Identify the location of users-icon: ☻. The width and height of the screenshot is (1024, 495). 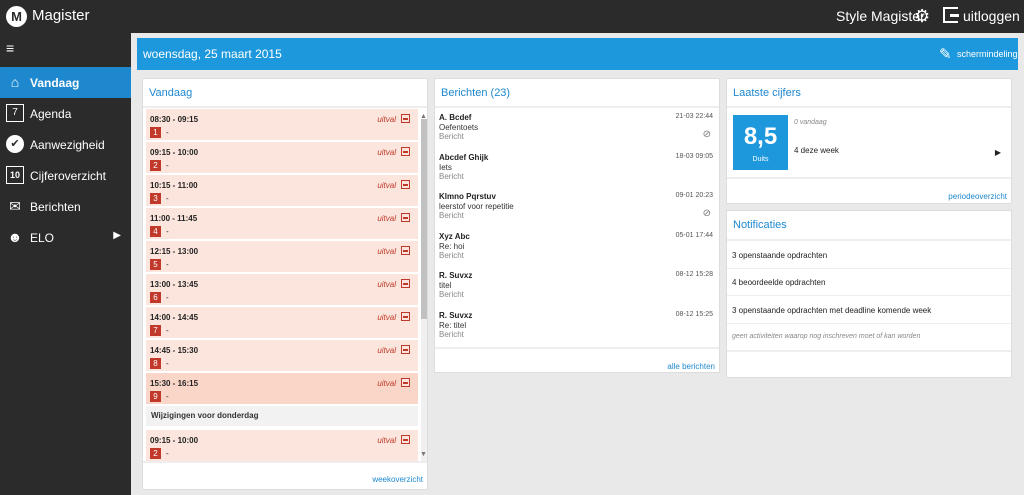
(15, 237).